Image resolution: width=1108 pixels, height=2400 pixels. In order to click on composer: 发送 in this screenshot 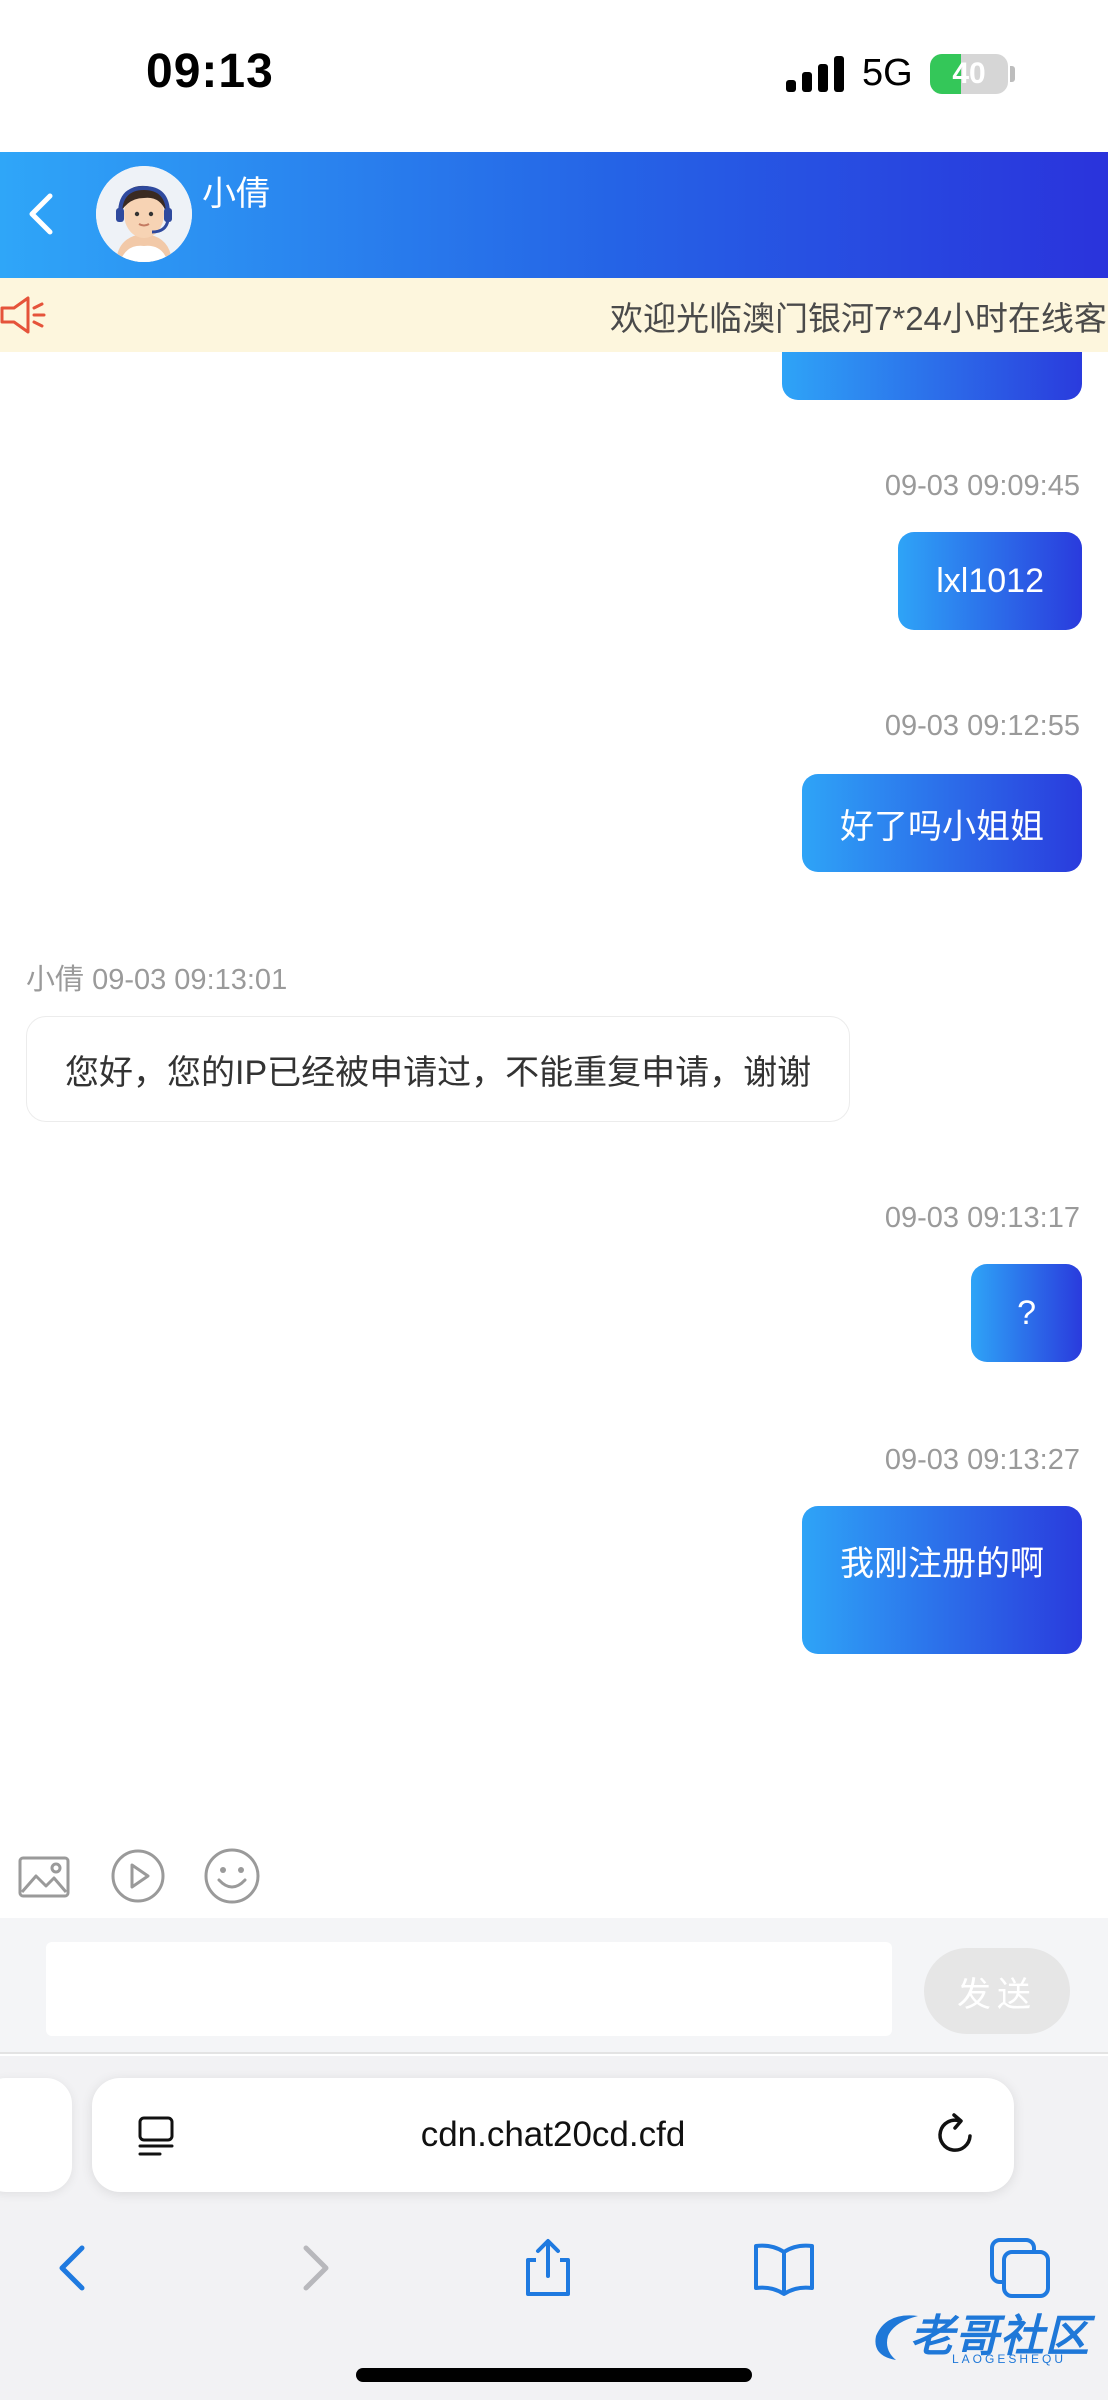, I will do `click(554, 1986)`.